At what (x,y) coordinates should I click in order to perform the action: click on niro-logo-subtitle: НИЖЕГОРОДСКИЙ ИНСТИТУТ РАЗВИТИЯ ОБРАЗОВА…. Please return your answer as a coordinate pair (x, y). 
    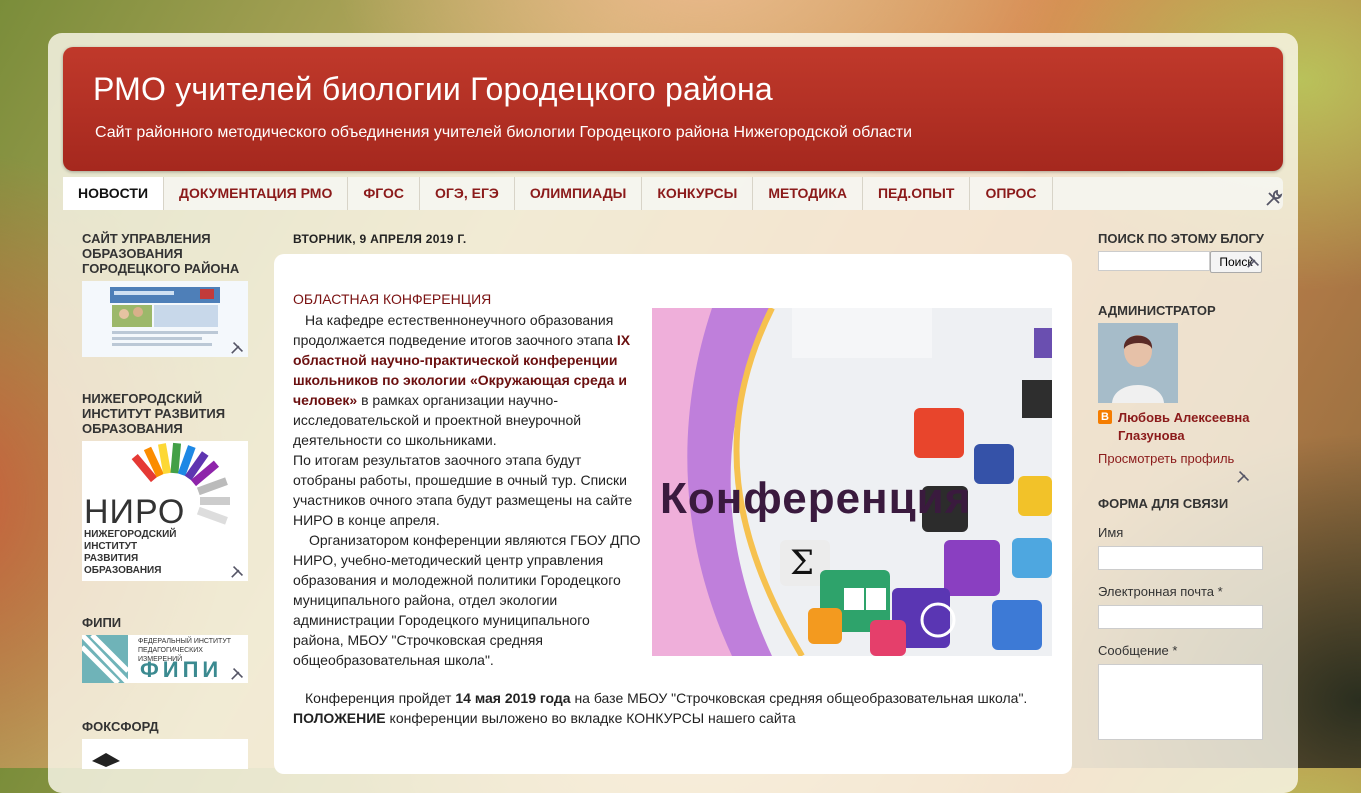
    Looking at the image, I should click on (130, 552).